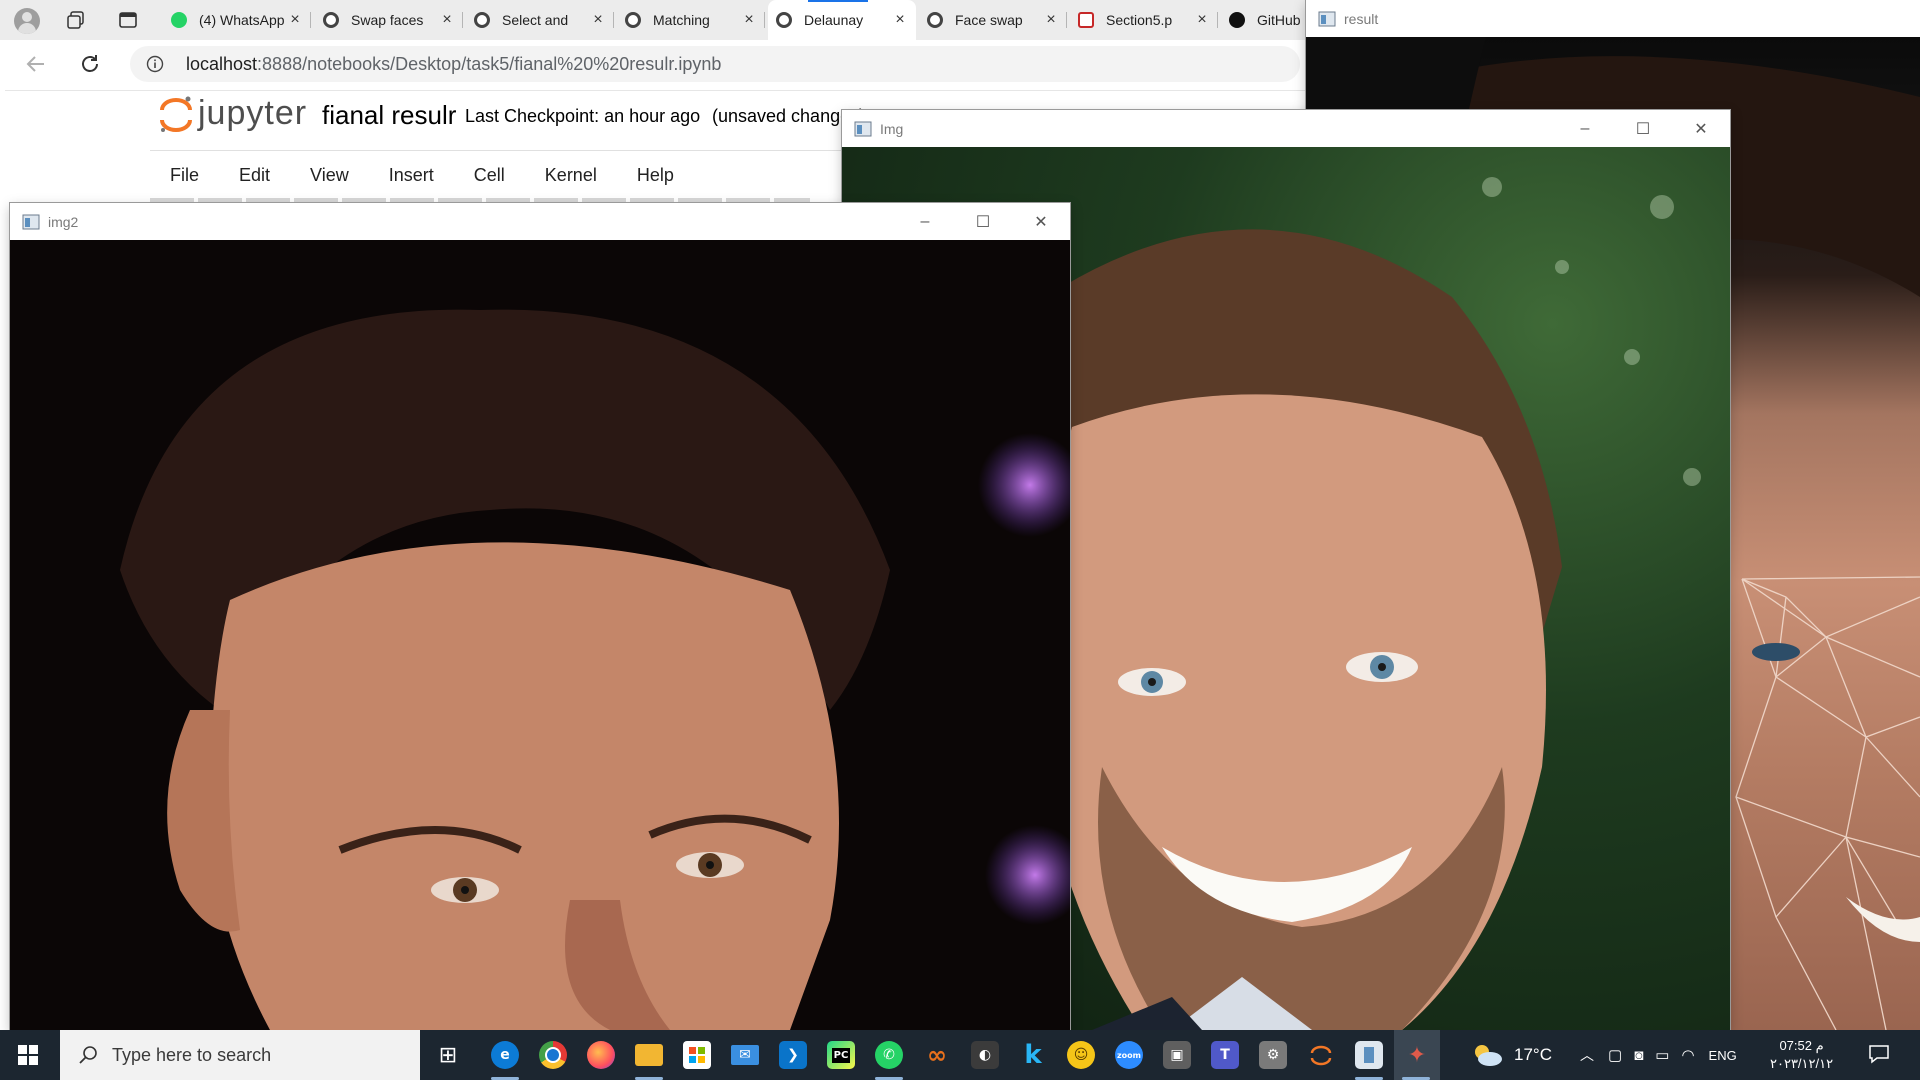 This screenshot has height=1080, width=1920. I want to click on vscode-icon: ❯, so click(793, 1055).